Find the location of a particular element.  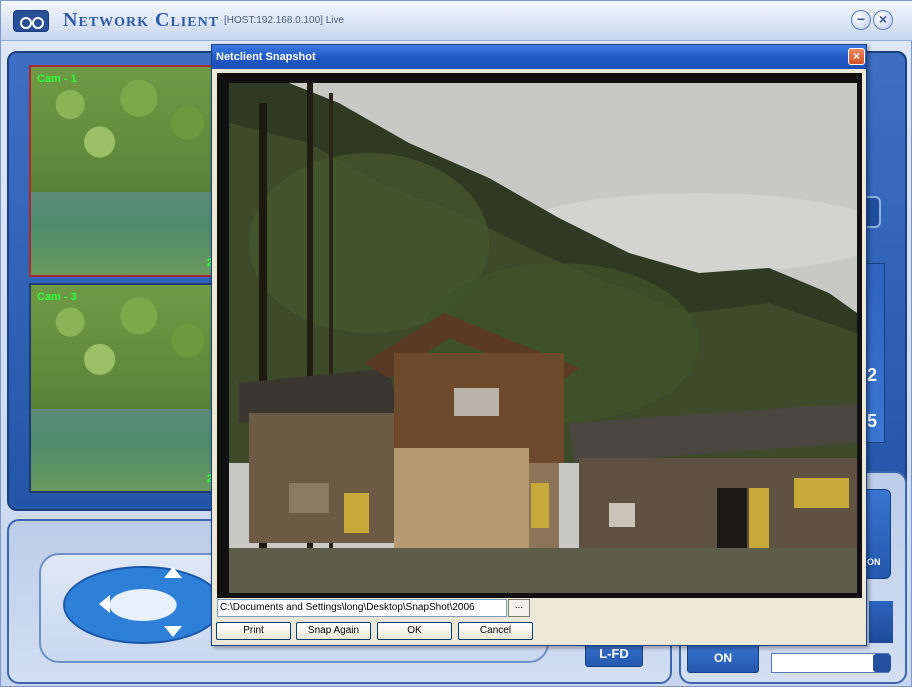

side-panel-block is located at coordinates (881, 622).